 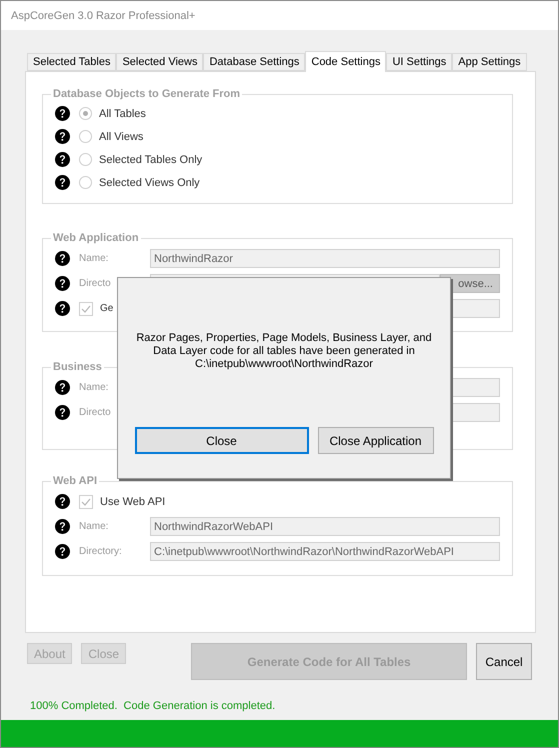 What do you see at coordinates (325, 526) in the screenshot?
I see `text-field: NorthwindRazorWebAPI` at bounding box center [325, 526].